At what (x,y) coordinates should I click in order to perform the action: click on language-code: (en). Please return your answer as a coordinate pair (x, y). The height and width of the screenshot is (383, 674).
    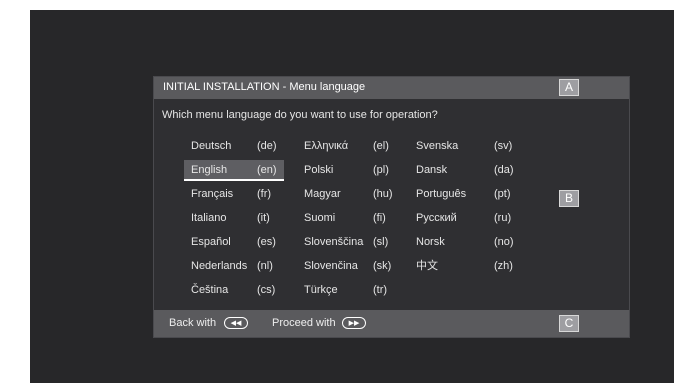
    Looking at the image, I should click on (267, 170).